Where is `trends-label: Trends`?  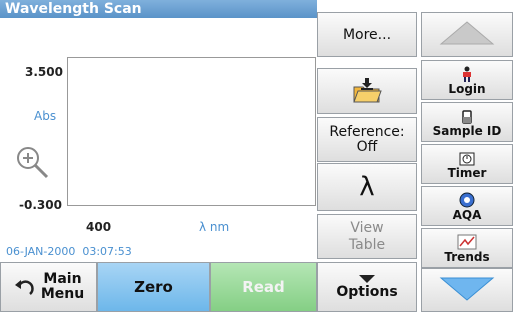 trends-label: Trends is located at coordinates (467, 257).